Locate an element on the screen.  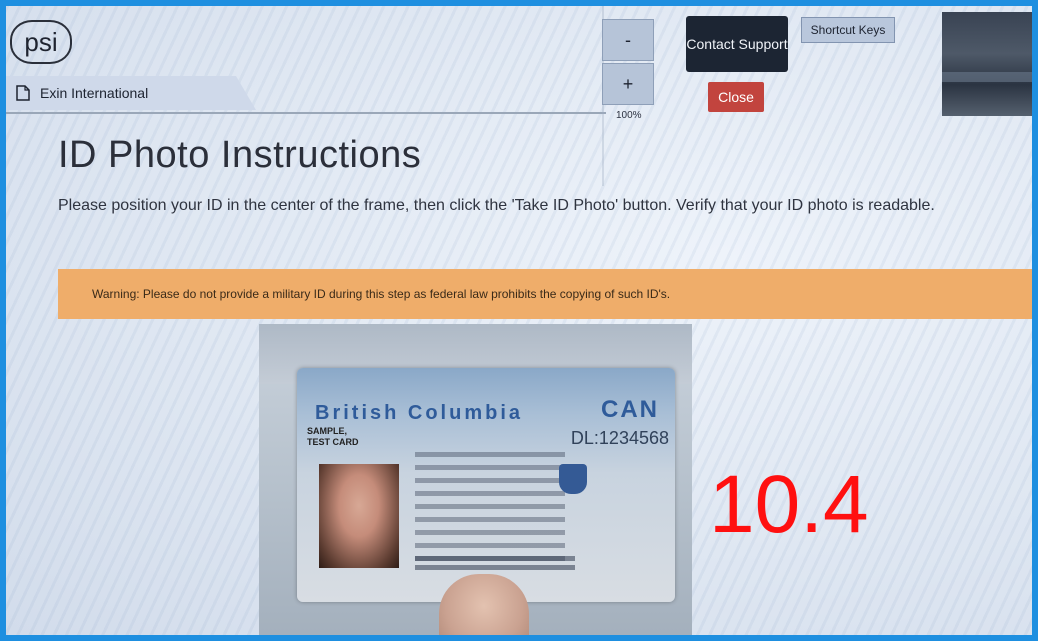
id-country-text: CAN is located at coordinates (630, 409).